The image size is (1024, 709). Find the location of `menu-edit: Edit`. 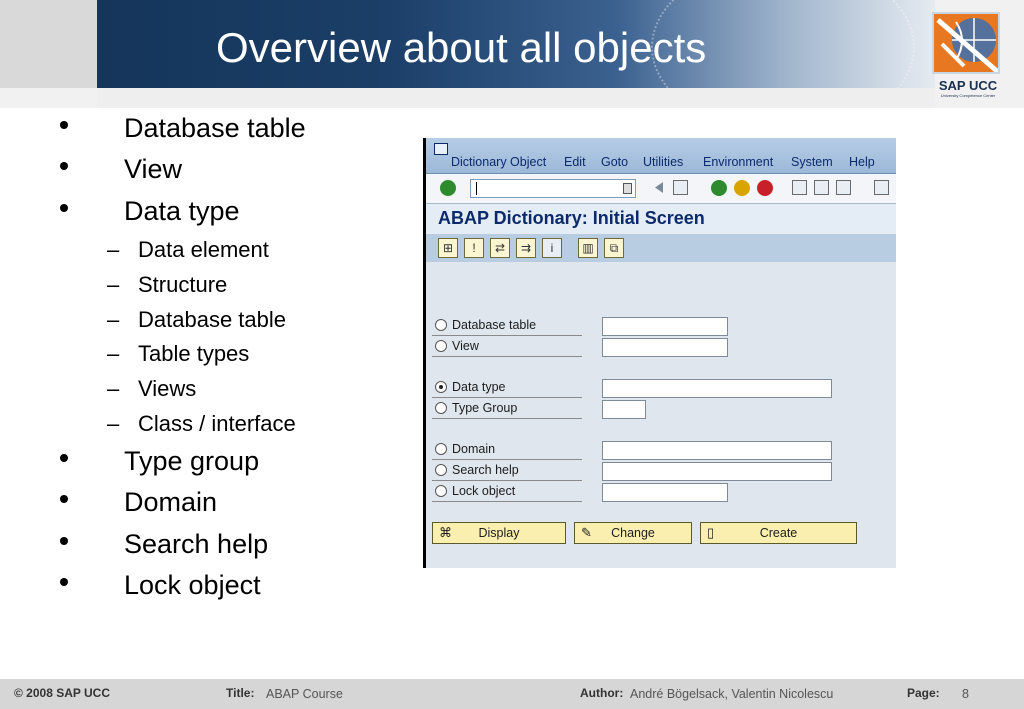

menu-edit: Edit is located at coordinates (575, 162).